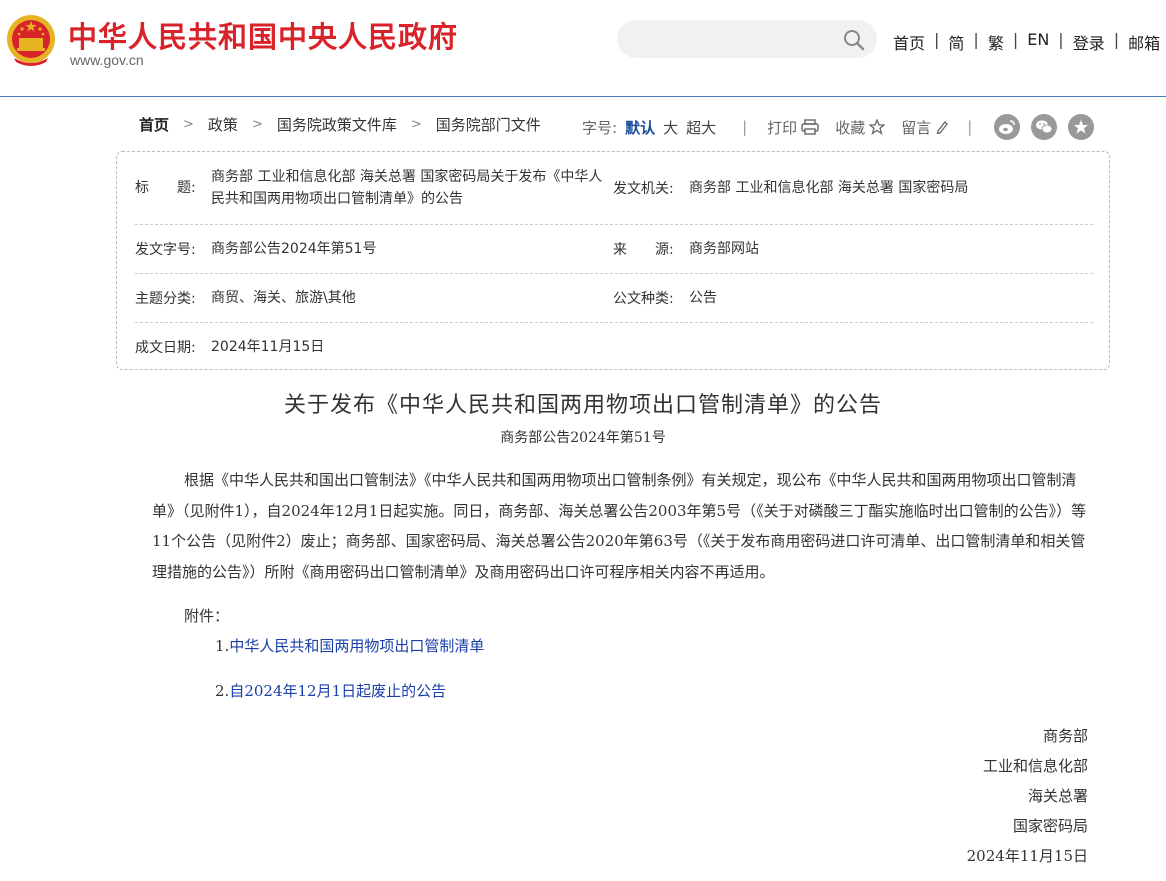 This screenshot has width=1166, height=881. What do you see at coordinates (337, 691) in the screenshot?
I see `attachment-link-2: 自2024年12月1日起废止的公告` at bounding box center [337, 691].